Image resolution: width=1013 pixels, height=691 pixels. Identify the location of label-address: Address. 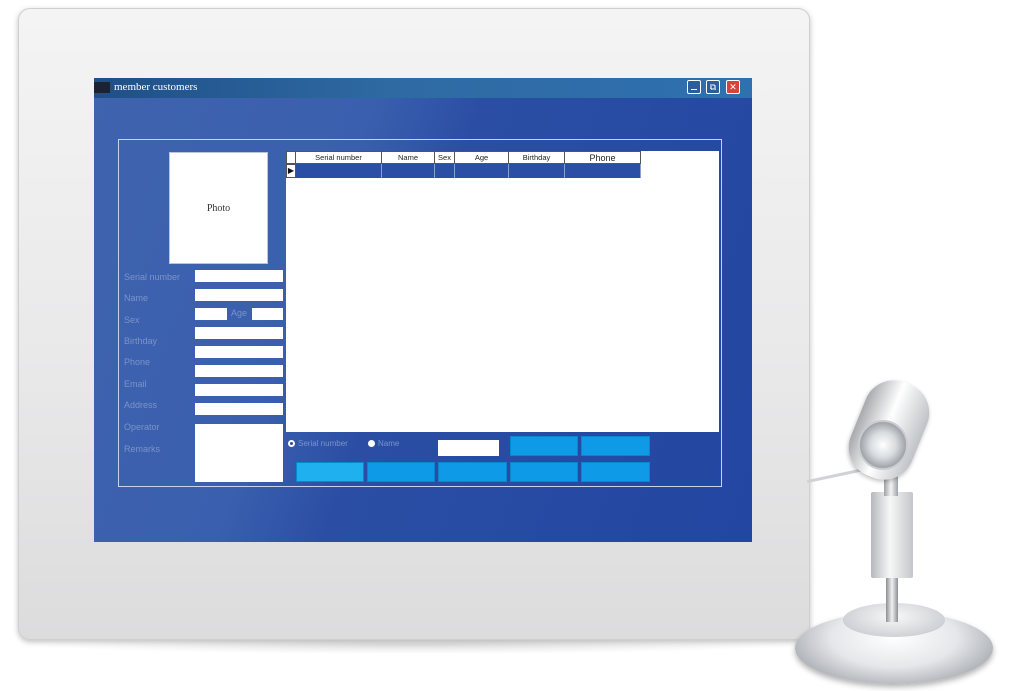
(141, 405).